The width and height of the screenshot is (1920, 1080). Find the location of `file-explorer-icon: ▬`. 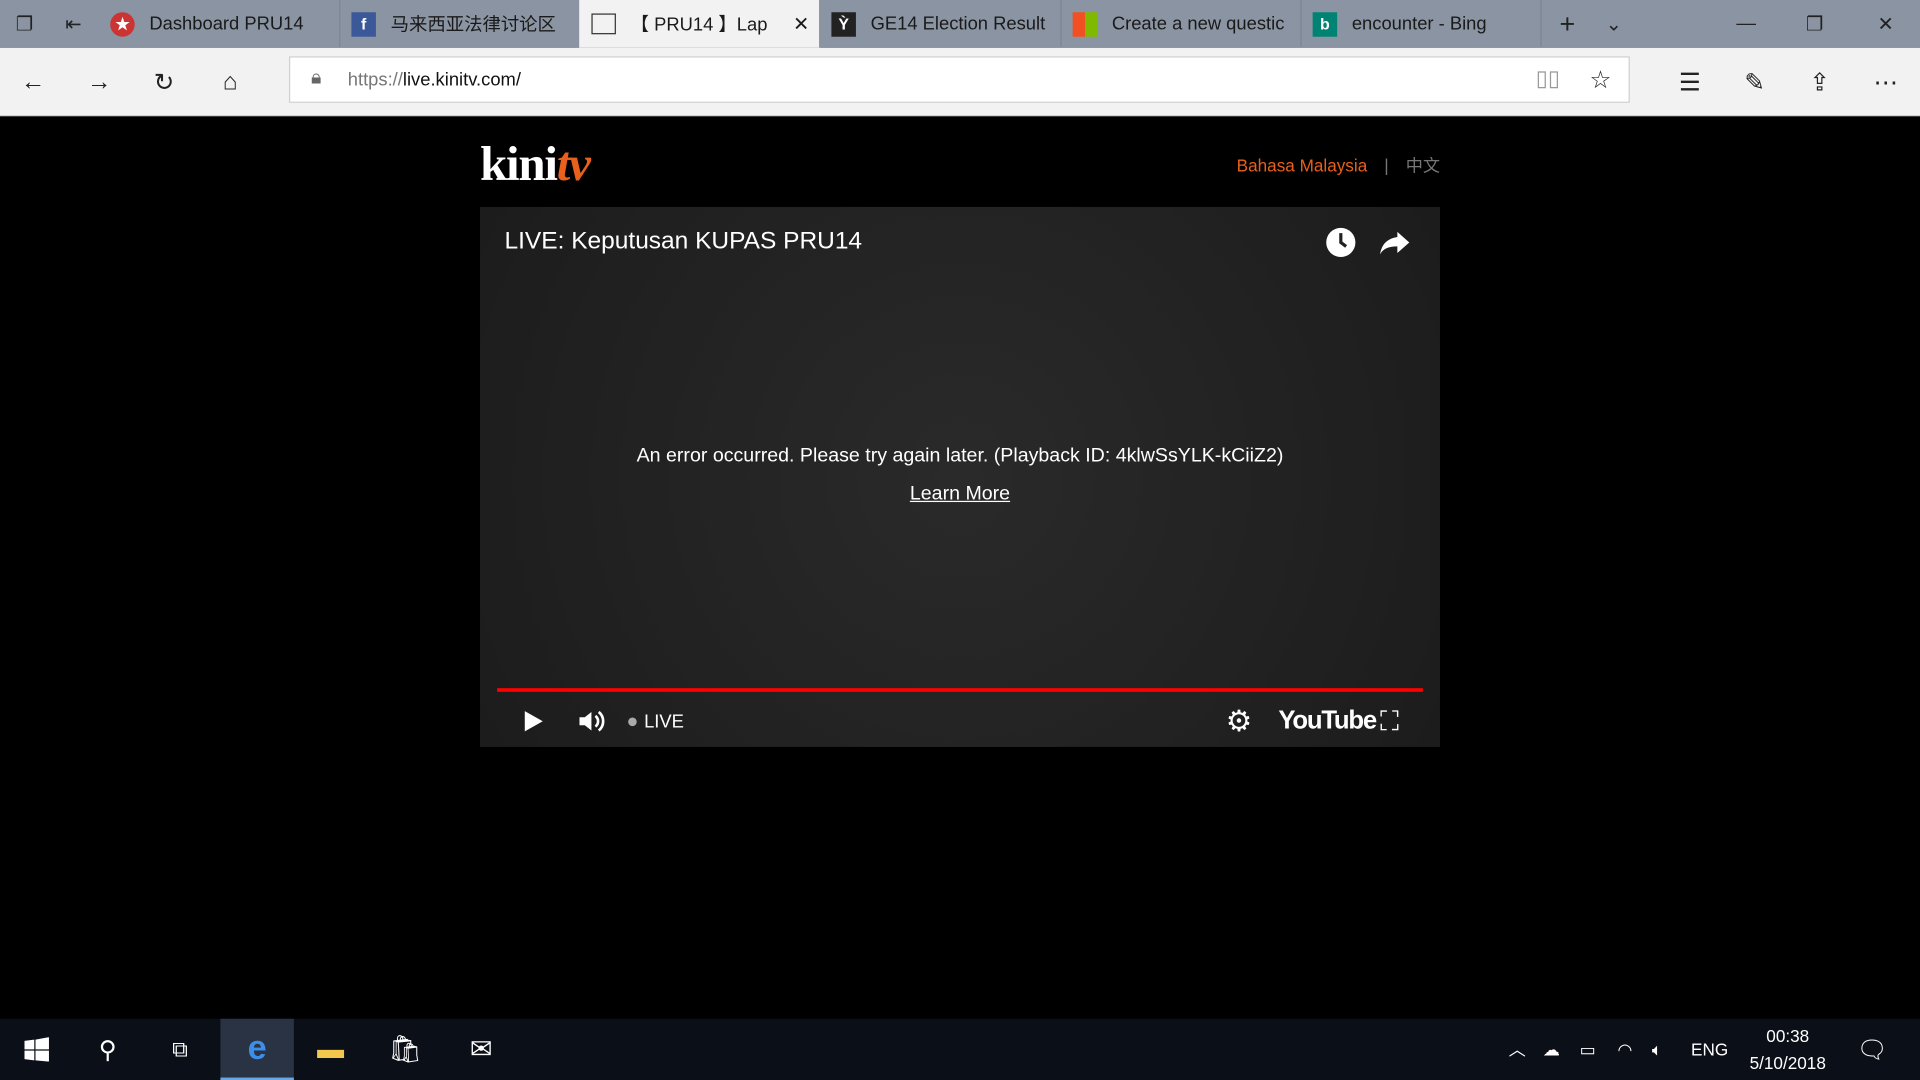

file-explorer-icon: ▬ is located at coordinates (330, 1049).